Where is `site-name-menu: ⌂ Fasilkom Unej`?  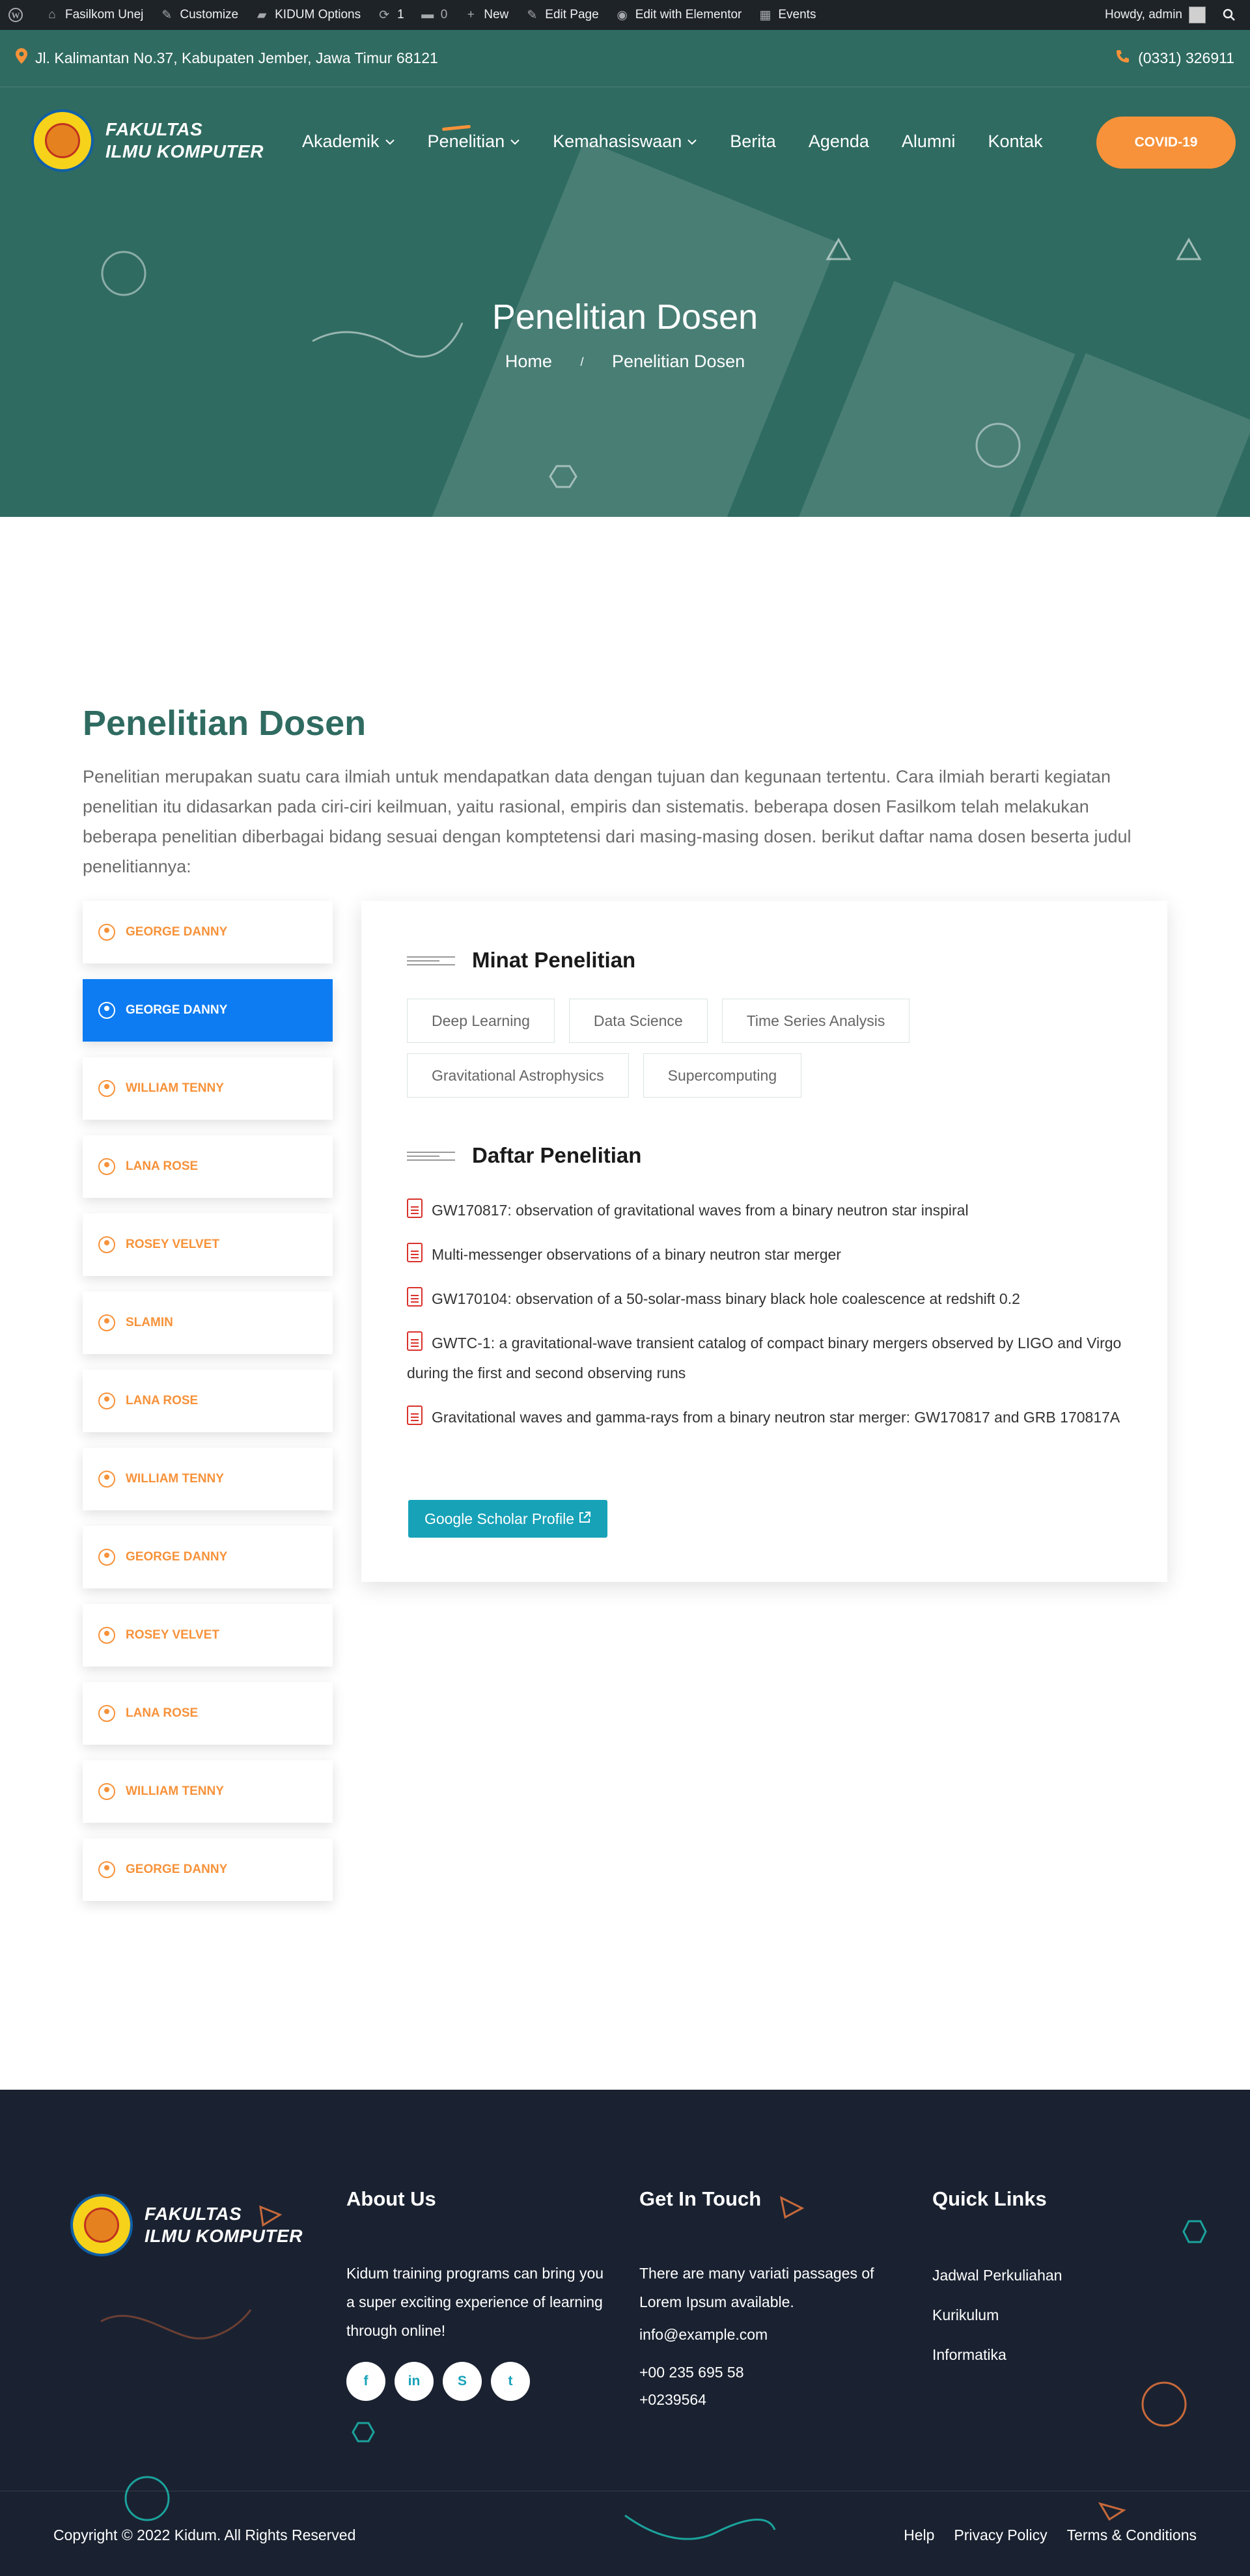 site-name-menu: ⌂ Fasilkom Unej is located at coordinates (93, 15).